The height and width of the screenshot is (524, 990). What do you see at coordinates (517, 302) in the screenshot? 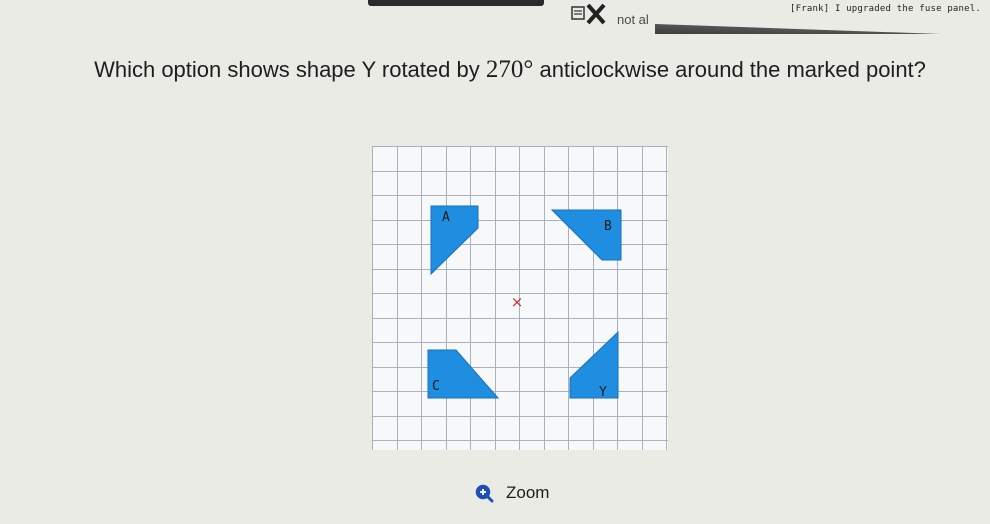
I see `rotation-point-marker: ×` at bounding box center [517, 302].